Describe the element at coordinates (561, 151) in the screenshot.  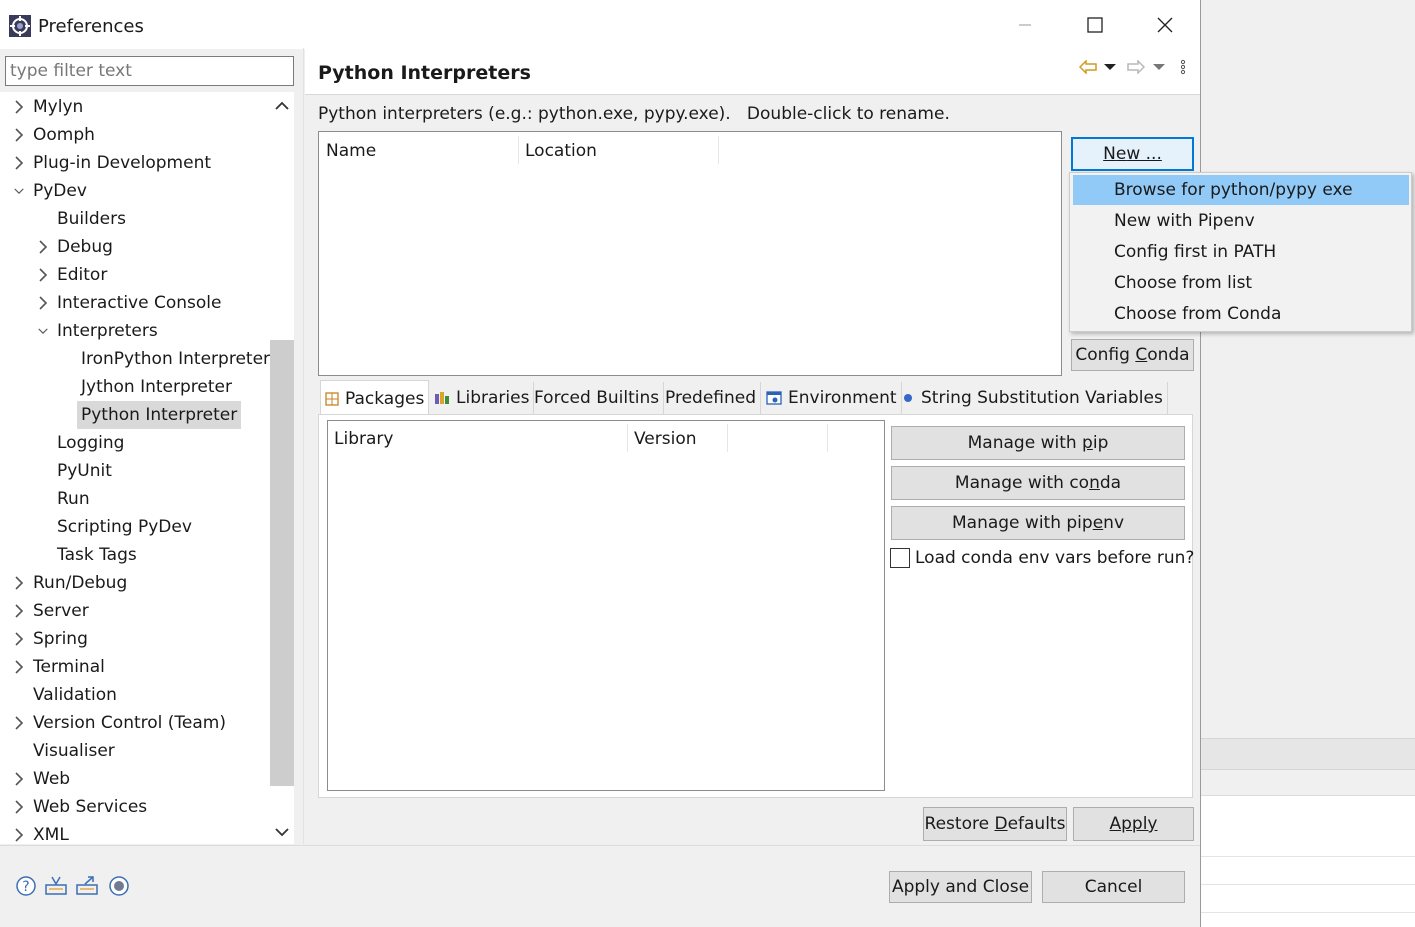
I see `column-header-location: Location` at that location.